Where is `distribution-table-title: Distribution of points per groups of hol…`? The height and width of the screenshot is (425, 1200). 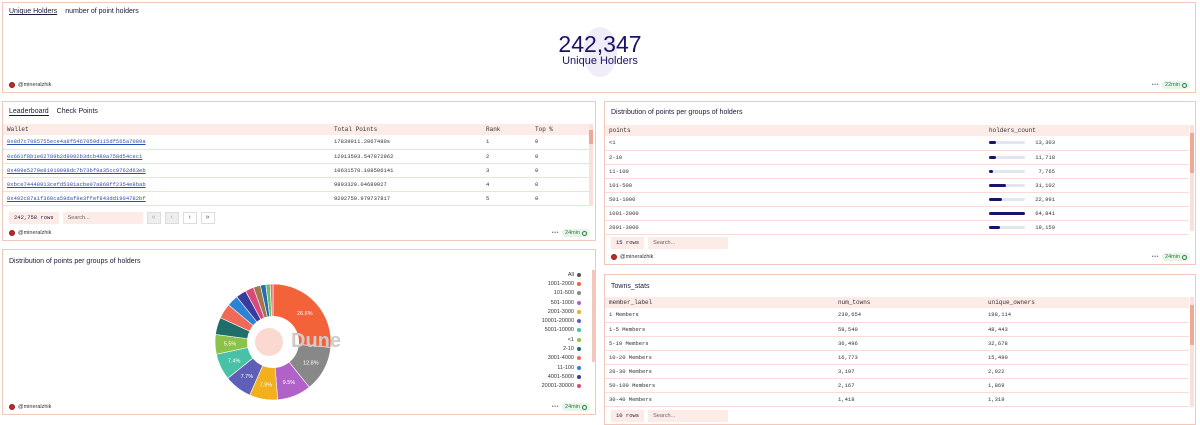
distribution-table-title: Distribution of points per groups of hol… is located at coordinates (677, 112).